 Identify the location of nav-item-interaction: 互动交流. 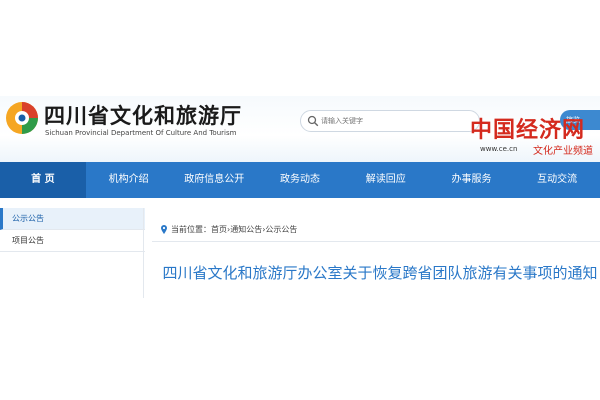
(557, 180).